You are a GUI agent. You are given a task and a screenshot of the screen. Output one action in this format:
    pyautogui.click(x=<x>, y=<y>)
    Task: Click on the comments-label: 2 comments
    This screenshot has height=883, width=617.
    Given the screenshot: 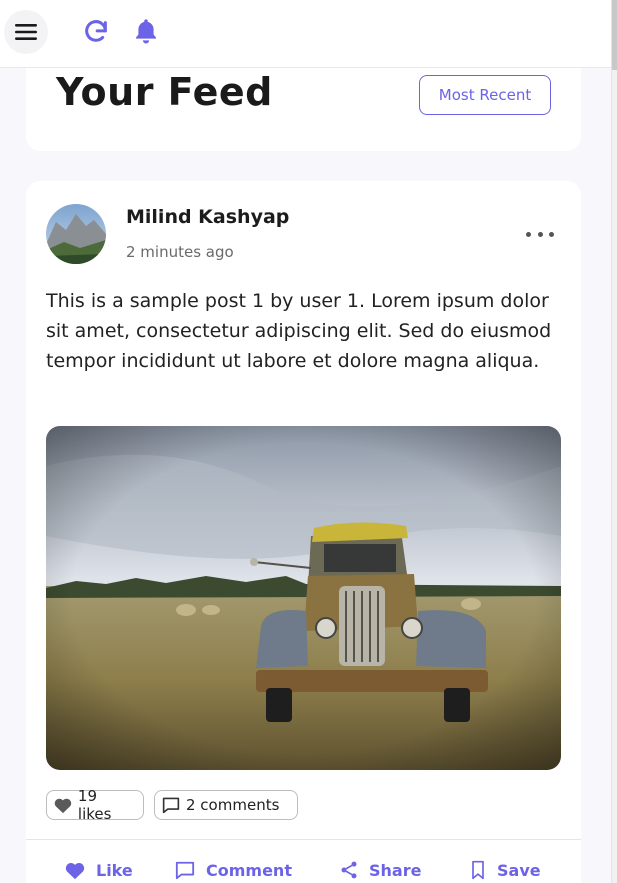 What is the action you would take?
    pyautogui.click(x=233, y=805)
    